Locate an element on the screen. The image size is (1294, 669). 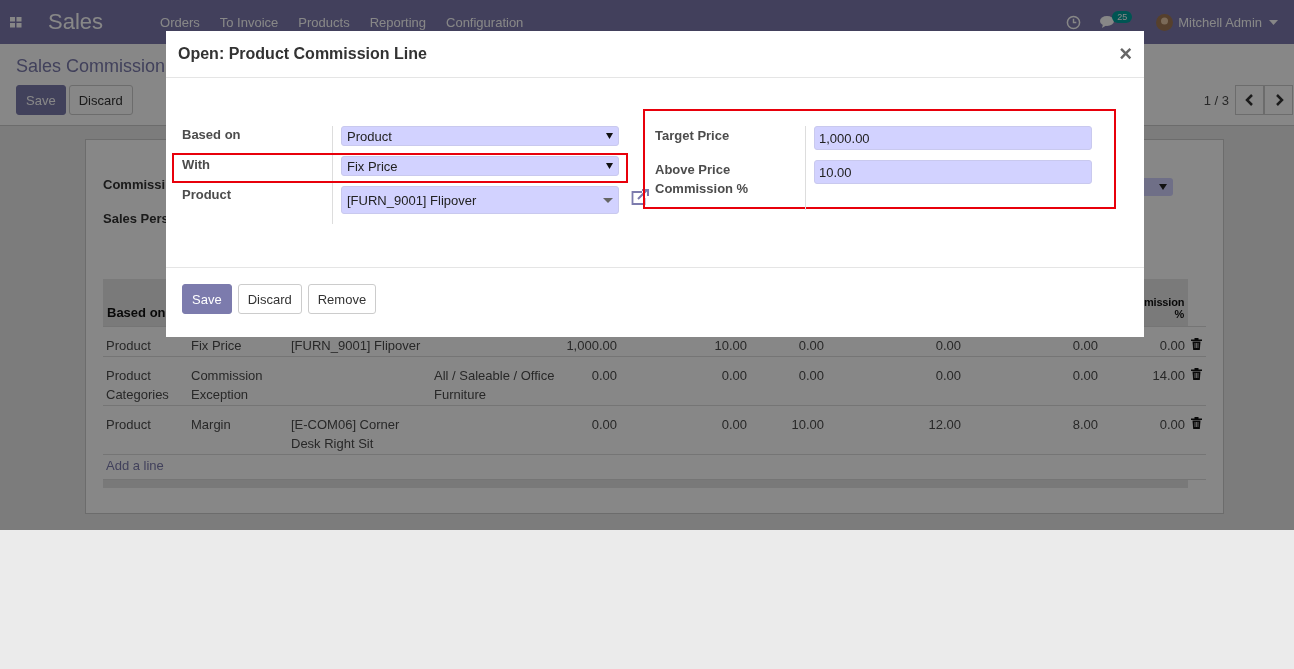
apps-grid-icon is located at coordinates (16, 22).